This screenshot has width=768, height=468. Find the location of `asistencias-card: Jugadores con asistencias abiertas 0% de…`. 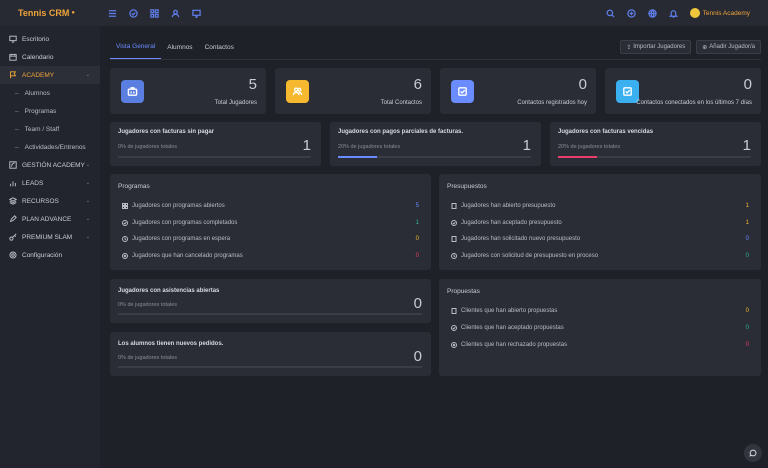

asistencias-card: Jugadores con asistencias abiertas 0% de… is located at coordinates (270, 301).